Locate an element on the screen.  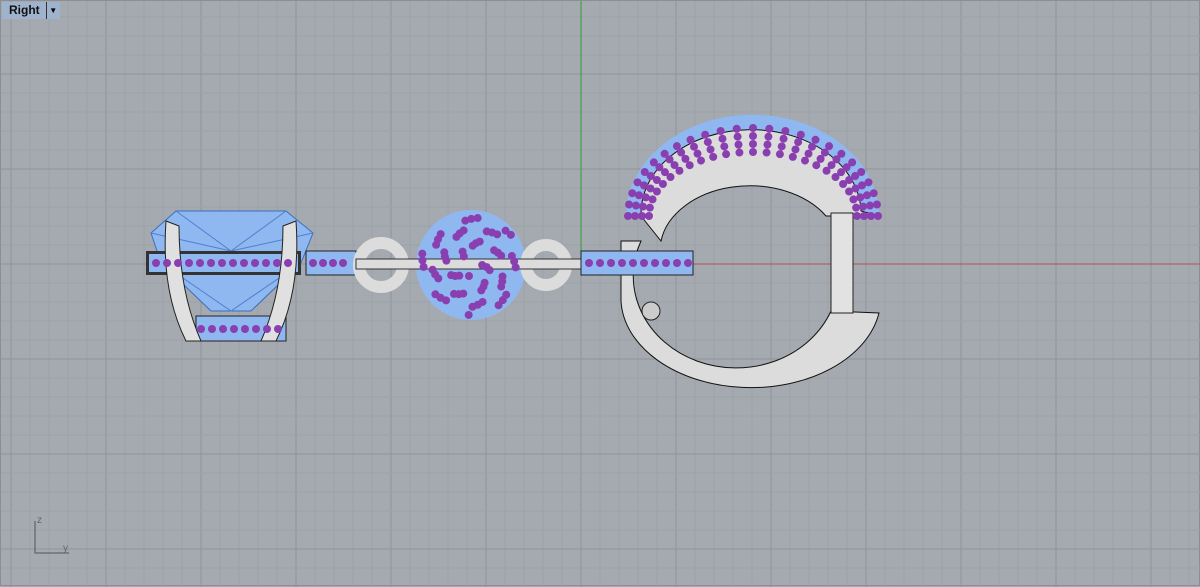
triangle-down-icon: ▼ is located at coordinates (52, 10).